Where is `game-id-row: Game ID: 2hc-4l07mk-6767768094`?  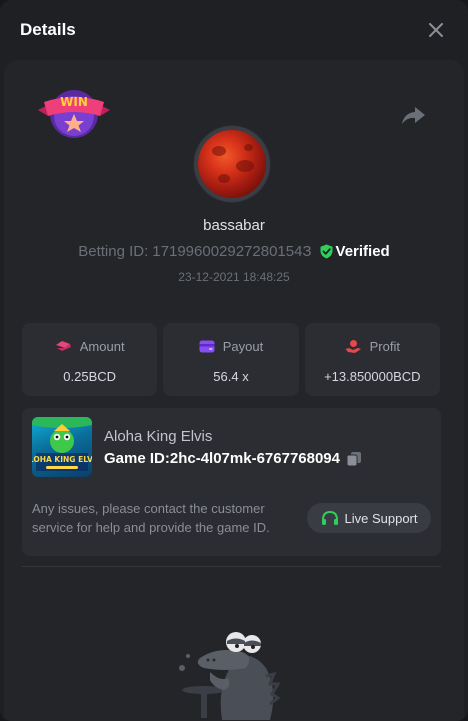 game-id-row: Game ID: 2hc-4l07mk-6767768094 is located at coordinates (233, 458).